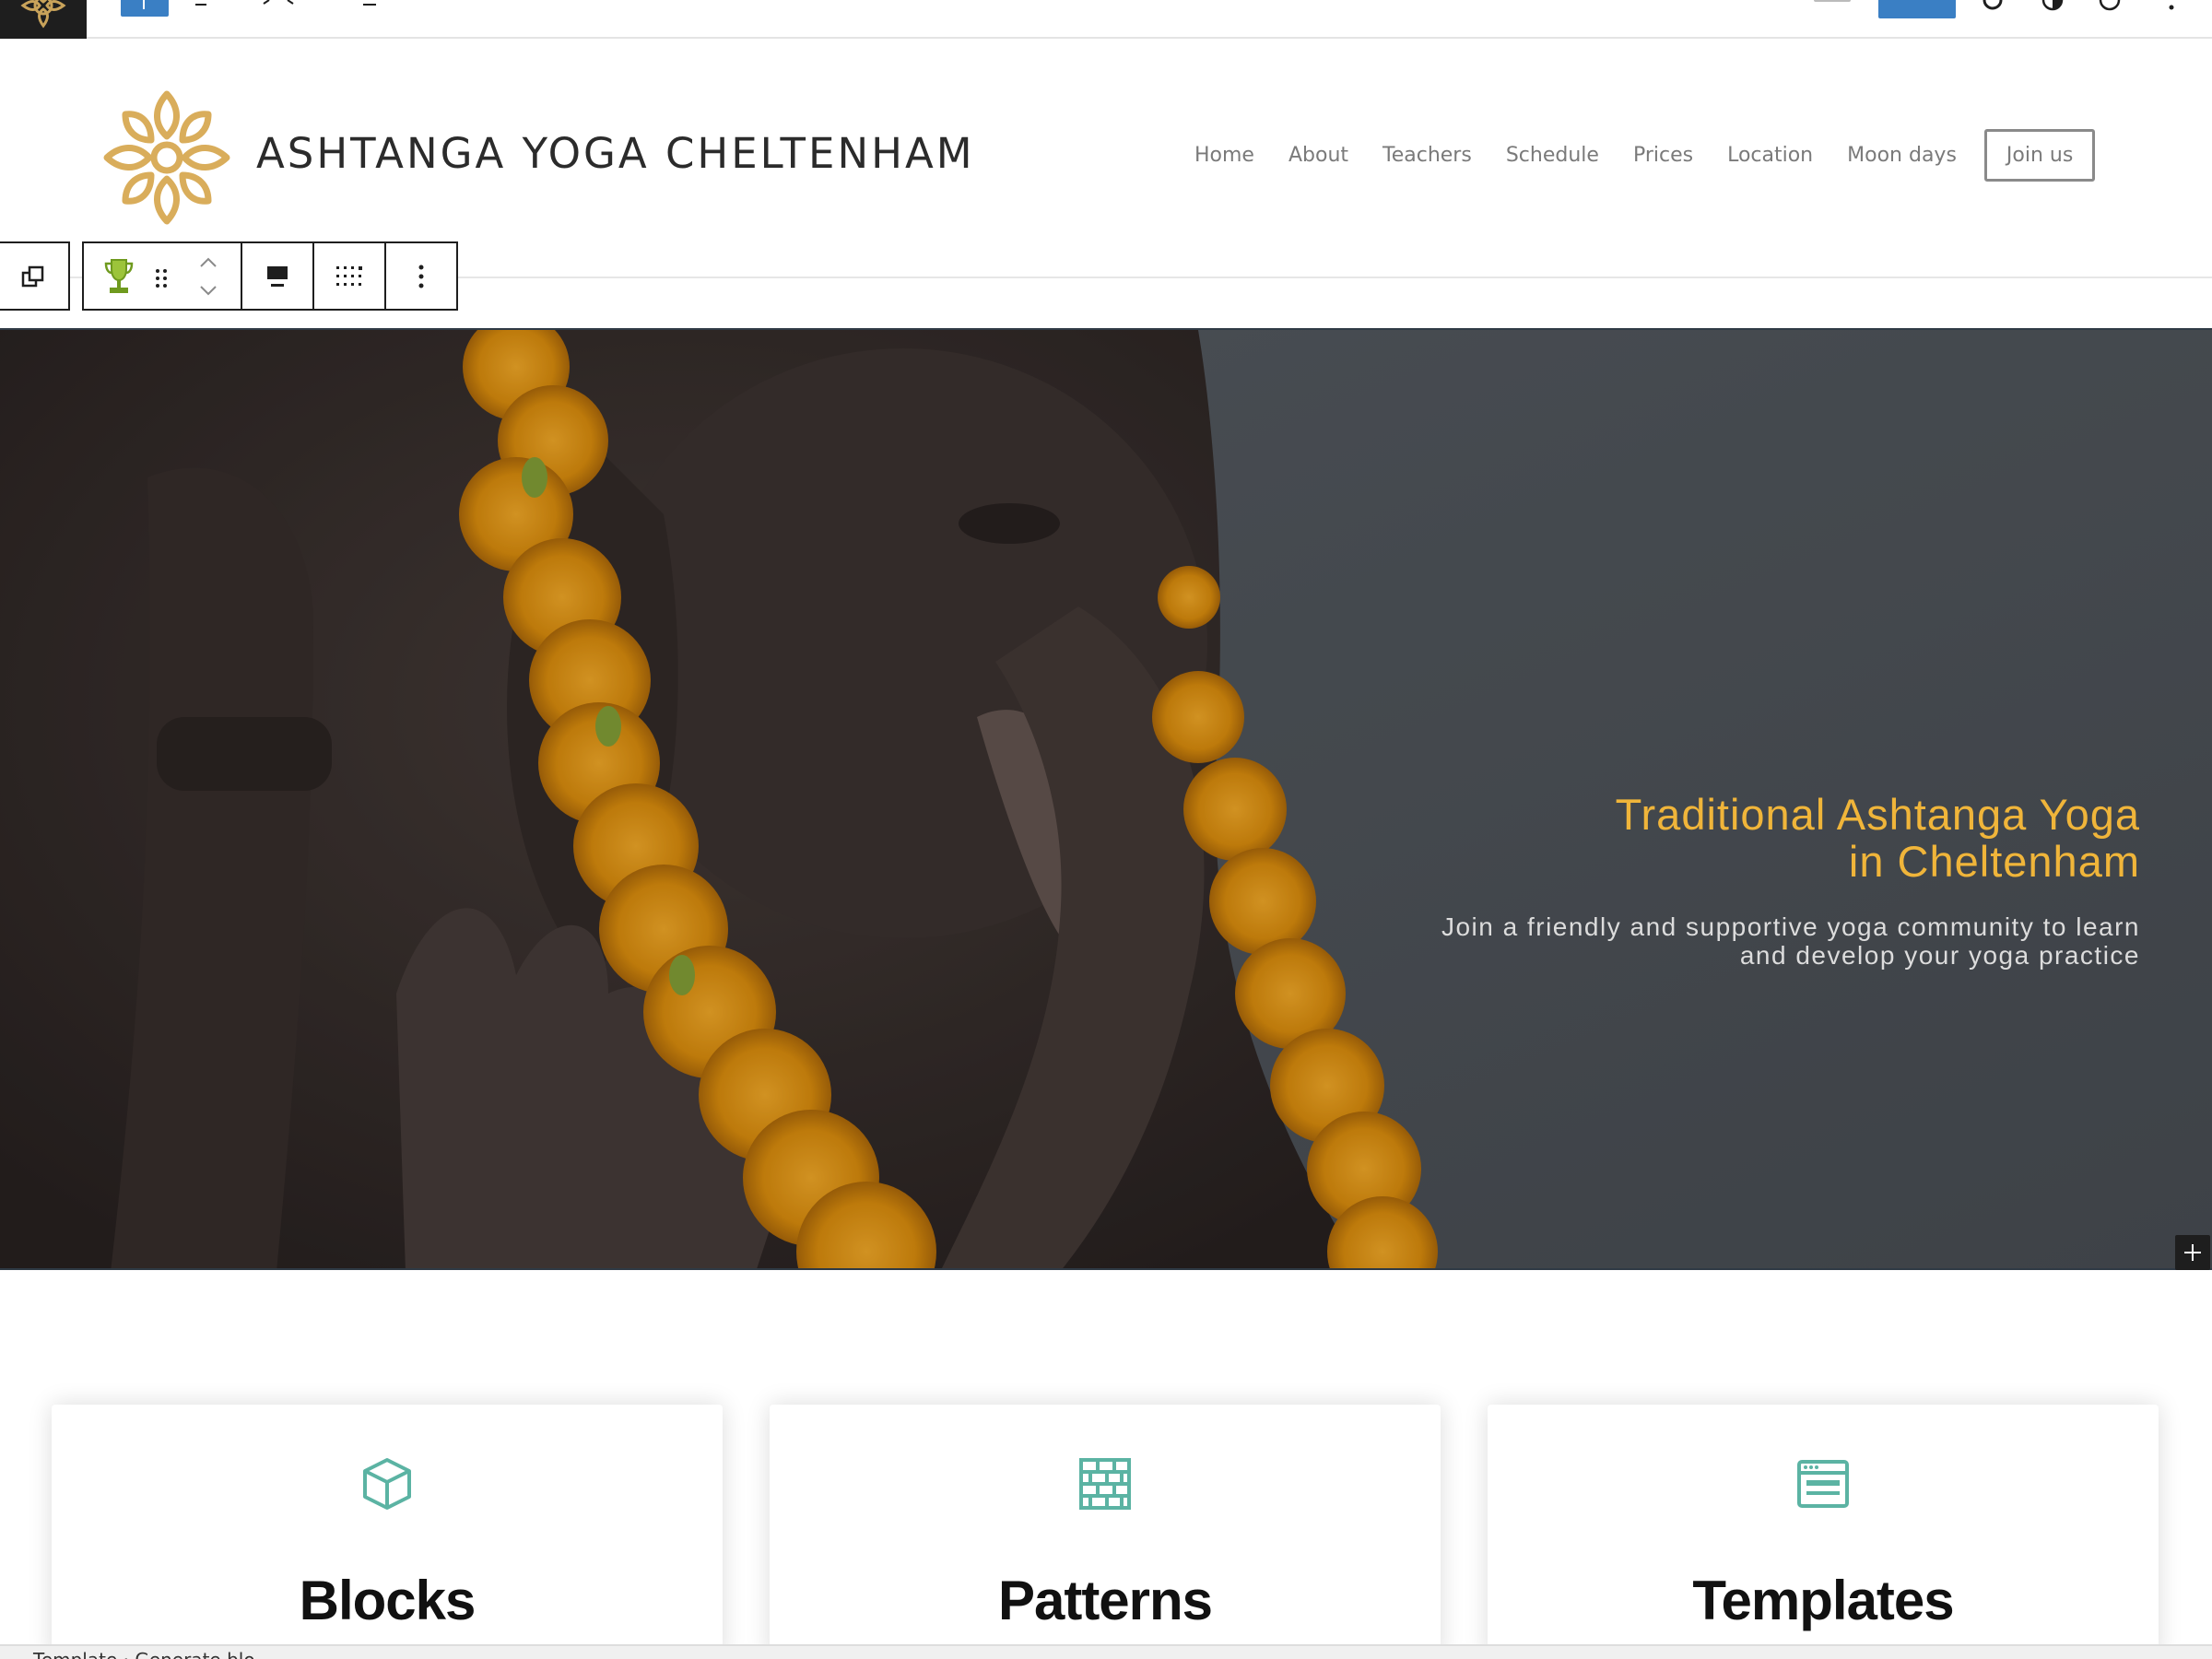 Image resolution: width=2212 pixels, height=1659 pixels. I want to click on more-options-icon, so click(421, 276).